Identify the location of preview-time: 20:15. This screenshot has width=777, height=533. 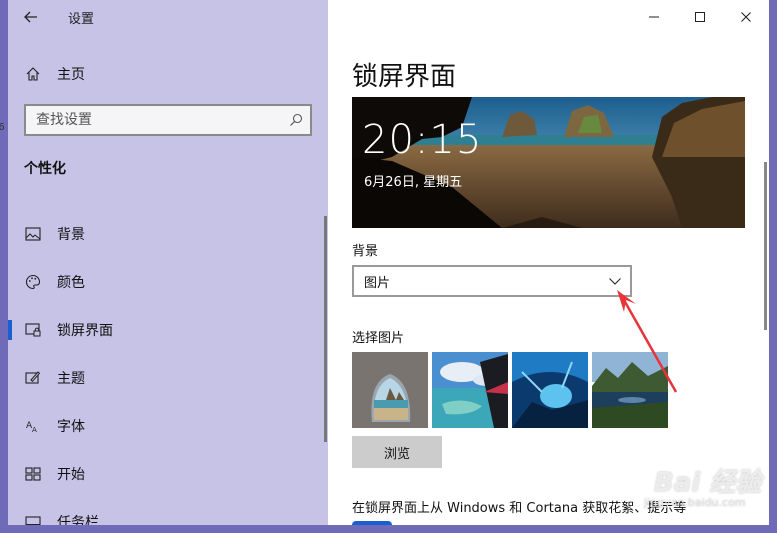
(422, 140).